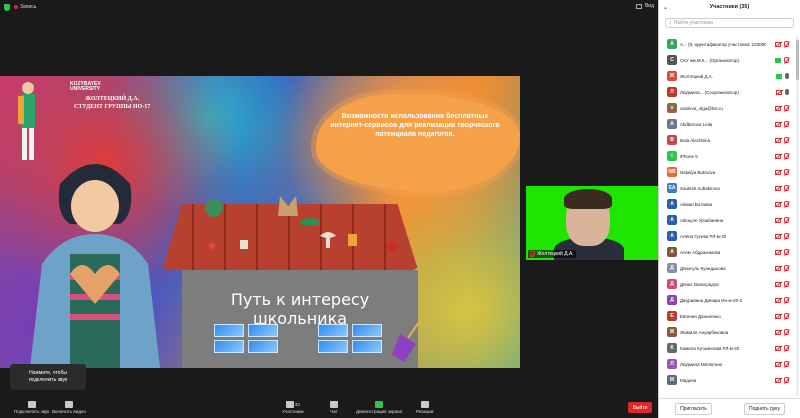 The image size is (800, 418). Describe the element at coordinates (729, 252) in the screenshot. I see `participant-row: А Асем Абдрахимова` at that location.